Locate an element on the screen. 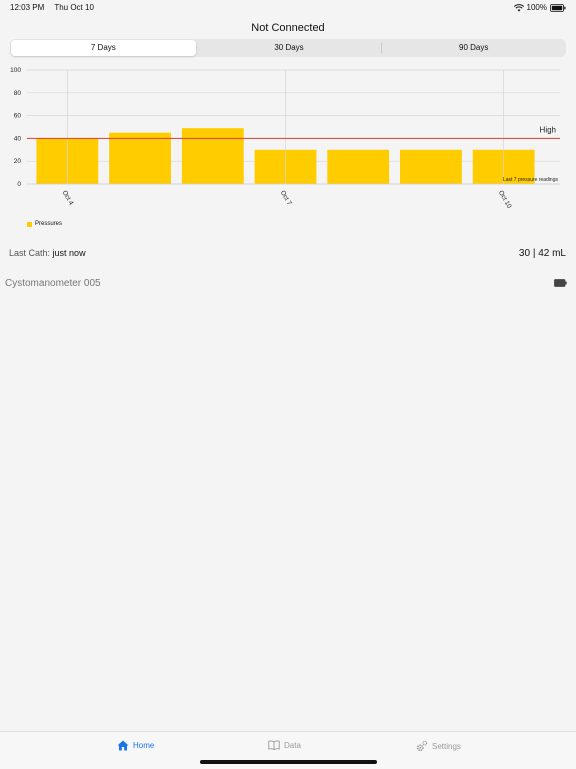 The image size is (576, 769). tab-settings: Settings is located at coordinates (438, 746).